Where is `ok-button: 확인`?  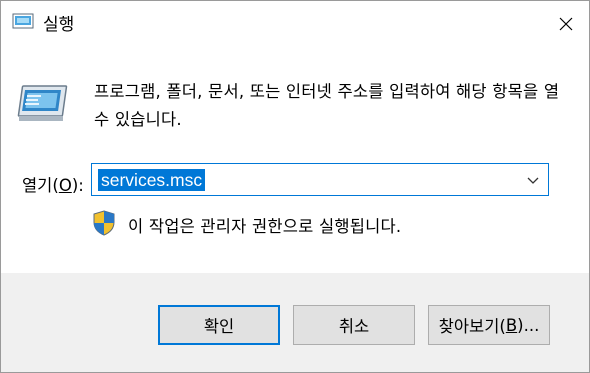
ok-button: 확인 is located at coordinates (219, 325).